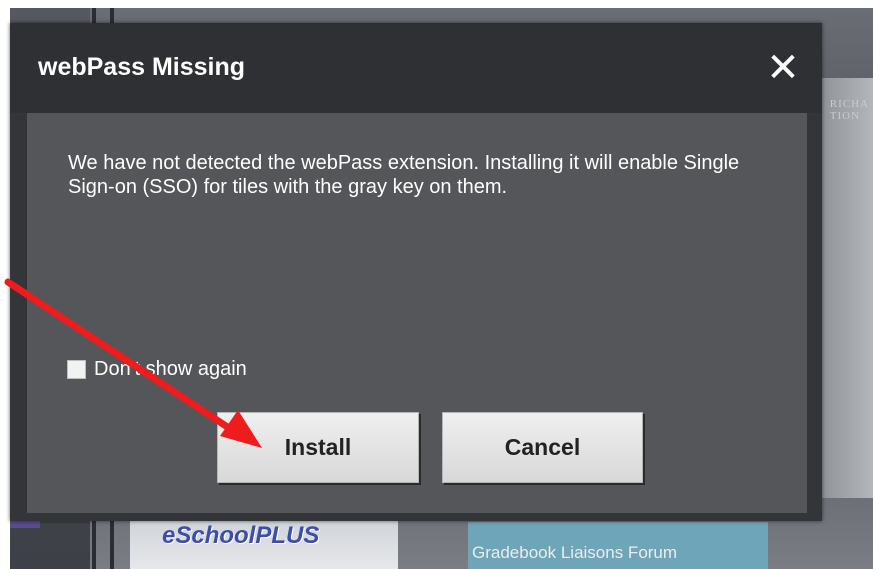 This screenshot has height=569, width=873. Describe the element at coordinates (849, 104) in the screenshot. I see `building-text-line: RICHA` at that location.